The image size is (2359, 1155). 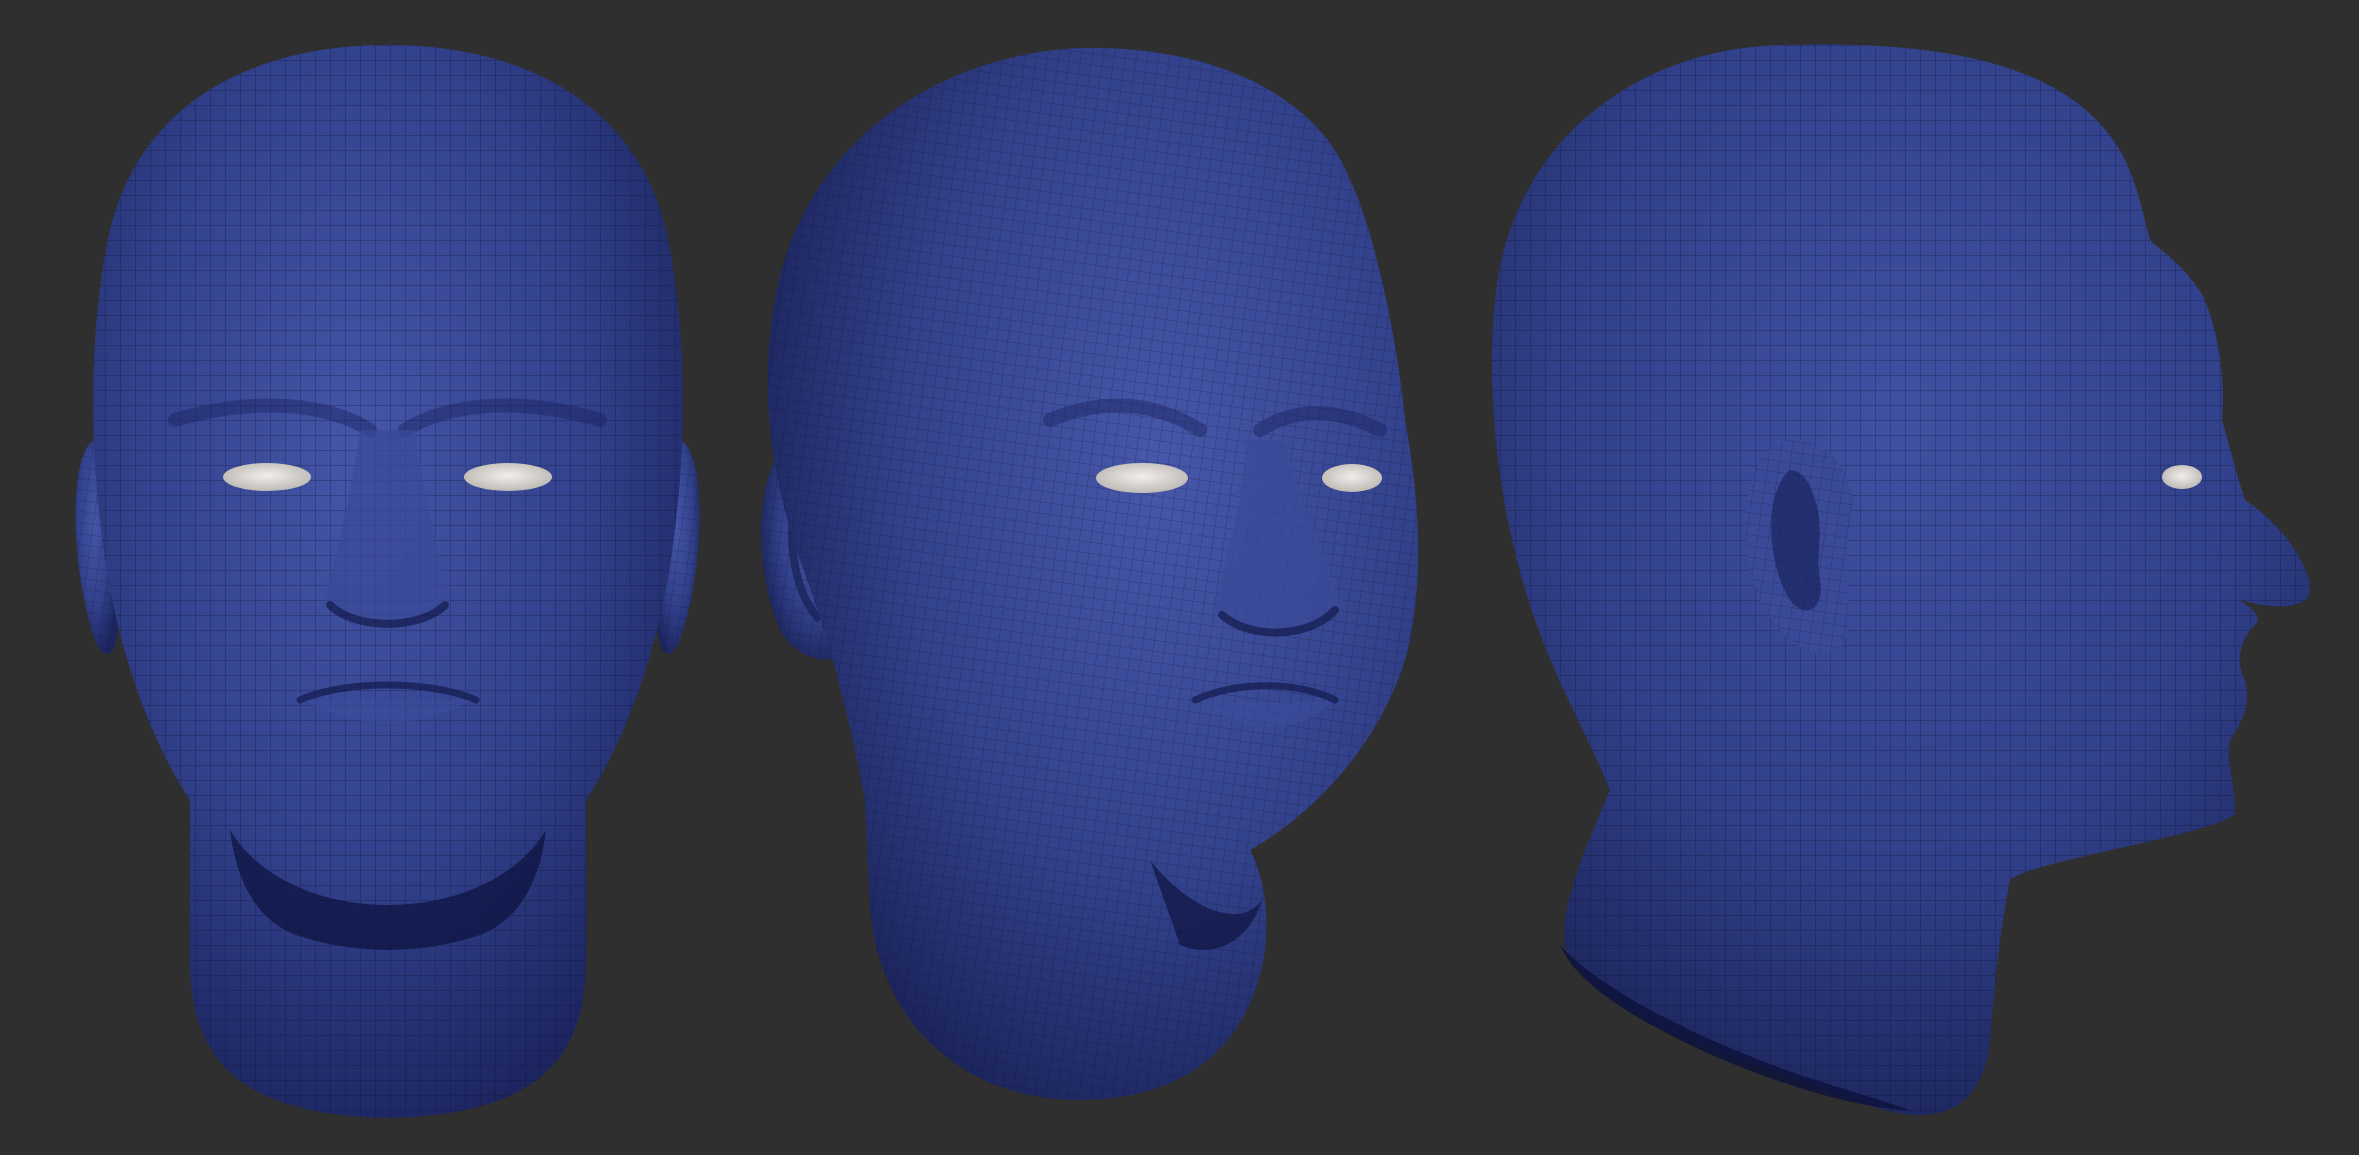 What do you see at coordinates (2182, 477) in the screenshot?
I see `eye-socket` at bounding box center [2182, 477].